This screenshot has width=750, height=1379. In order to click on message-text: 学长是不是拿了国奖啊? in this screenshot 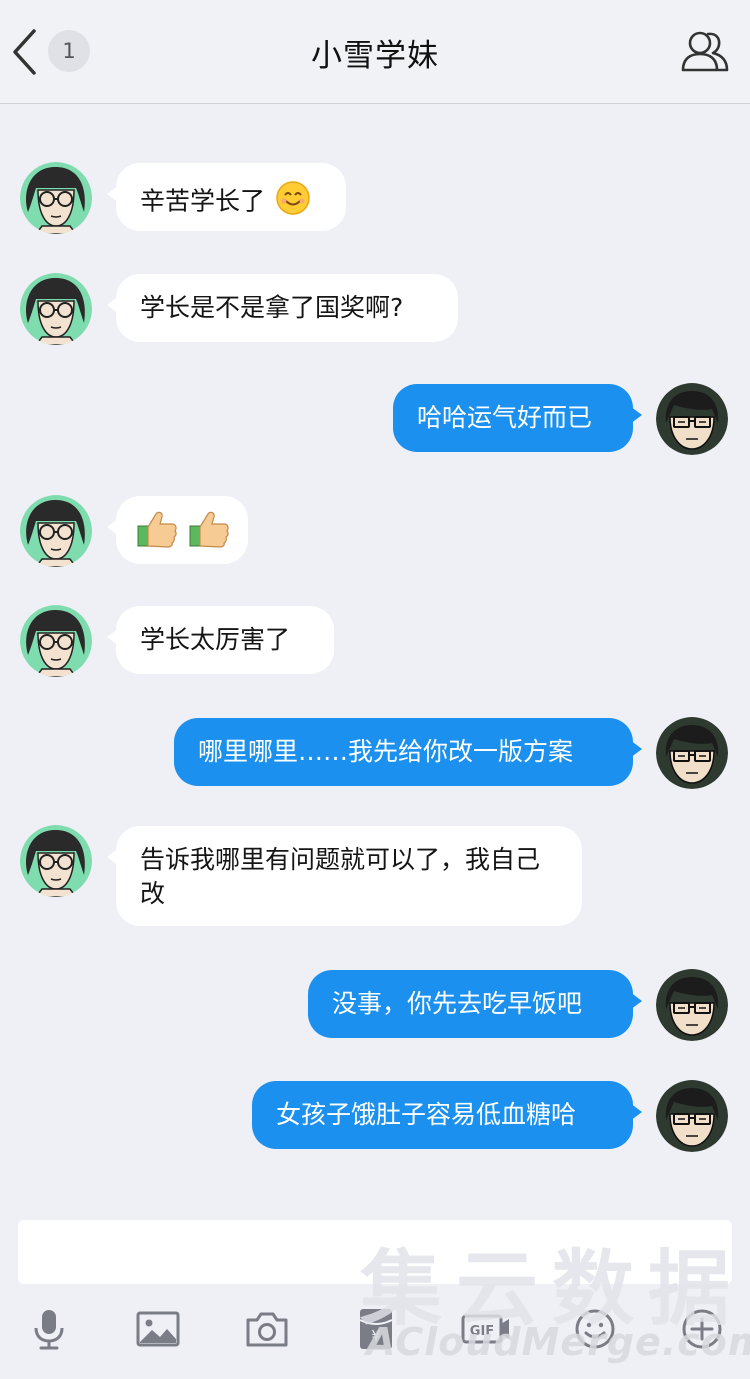, I will do `click(272, 307)`.